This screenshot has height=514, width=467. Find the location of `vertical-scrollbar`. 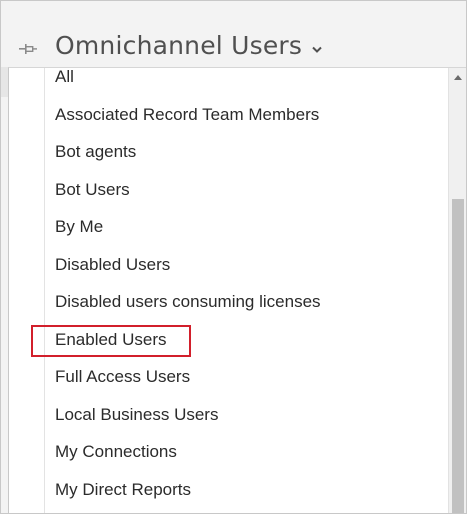

vertical-scrollbar is located at coordinates (457, 290).